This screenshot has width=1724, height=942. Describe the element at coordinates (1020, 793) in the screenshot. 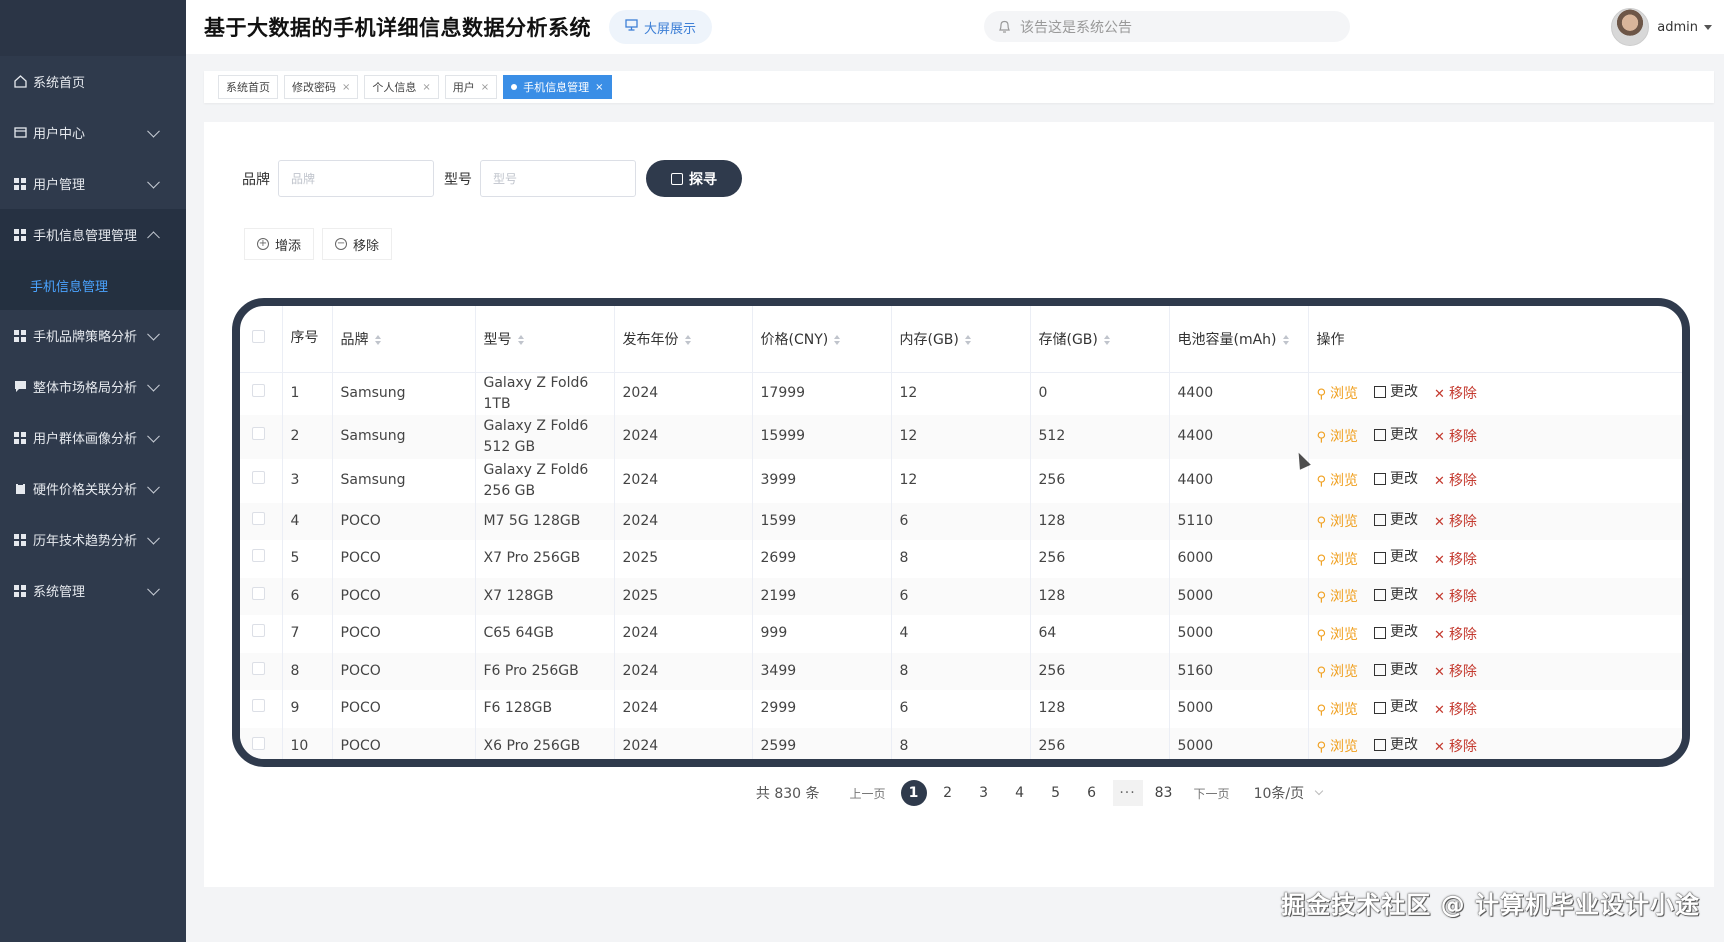

I see `page-button: 4` at that location.